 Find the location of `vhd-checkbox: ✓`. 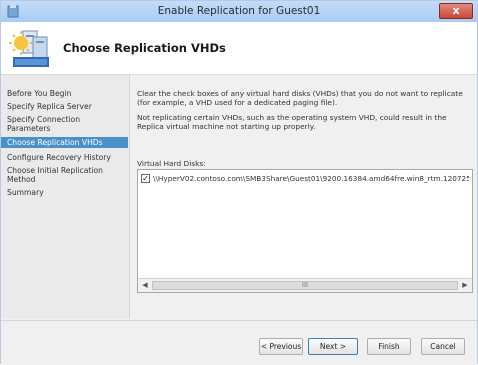

vhd-checkbox: ✓ is located at coordinates (145, 178).